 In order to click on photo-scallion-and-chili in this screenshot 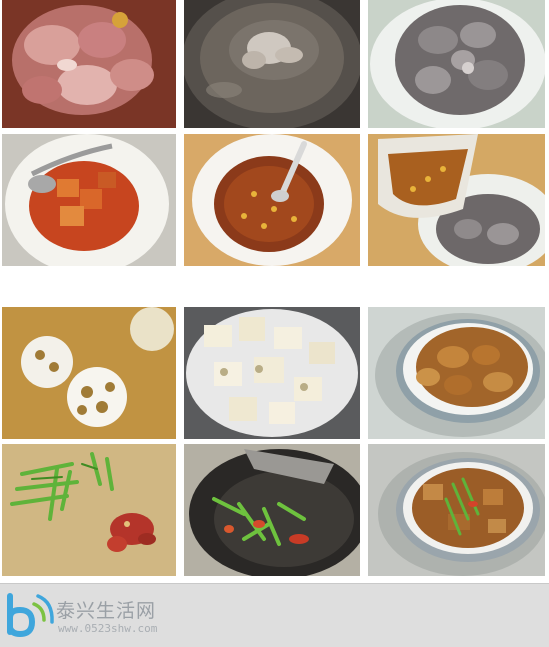, I will do `click(89, 510)`.